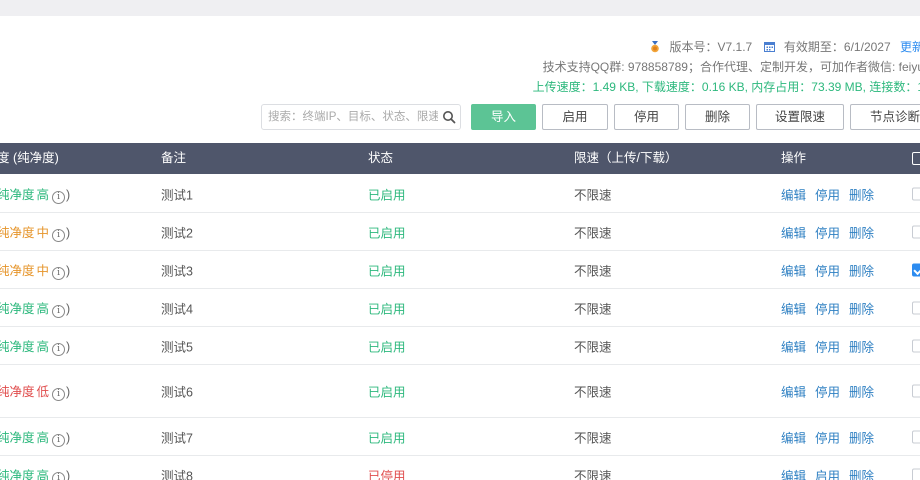 This screenshot has height=480, width=920. I want to click on remark-cell: 测试2, so click(177, 233).